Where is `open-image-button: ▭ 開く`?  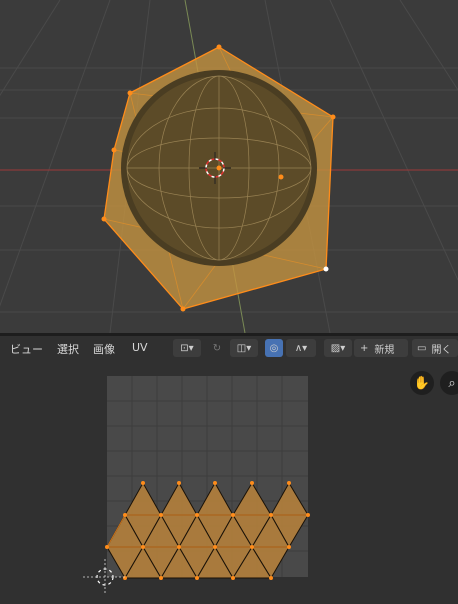
open-image-button: ▭ 開く is located at coordinates (435, 348).